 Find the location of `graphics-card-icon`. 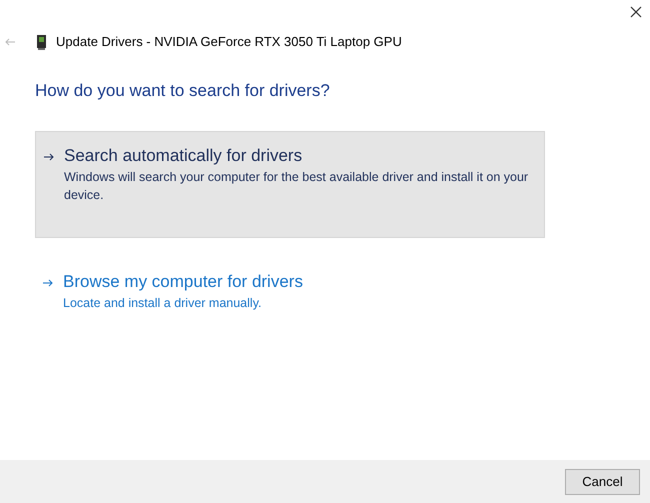

graphics-card-icon is located at coordinates (41, 42).